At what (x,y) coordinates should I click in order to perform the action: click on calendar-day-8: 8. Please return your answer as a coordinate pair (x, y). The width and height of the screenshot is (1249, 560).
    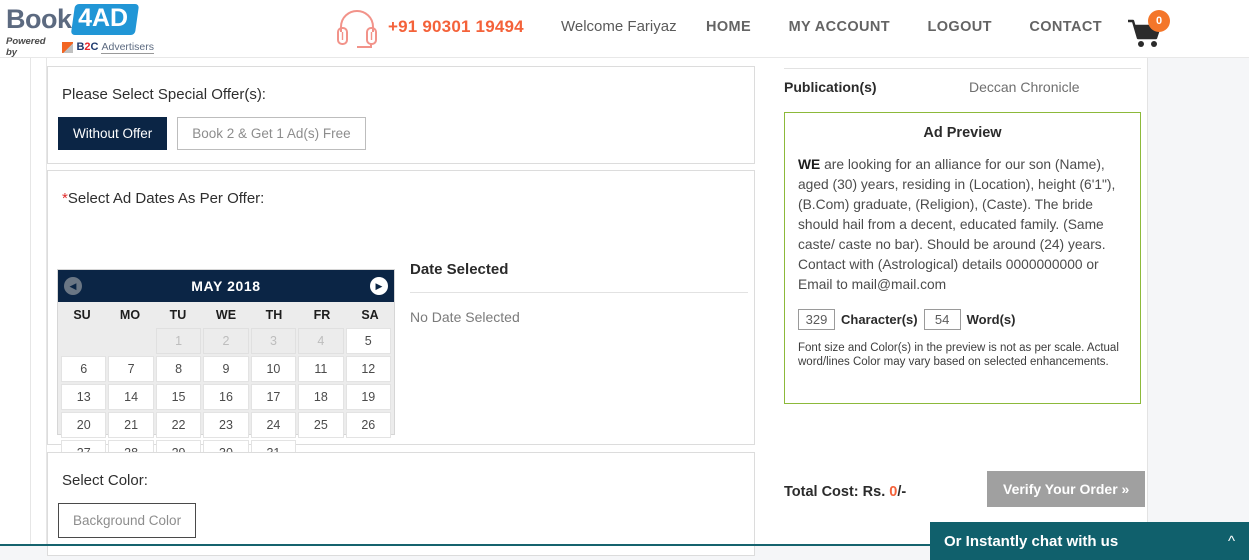
    Looking at the image, I should click on (178, 369).